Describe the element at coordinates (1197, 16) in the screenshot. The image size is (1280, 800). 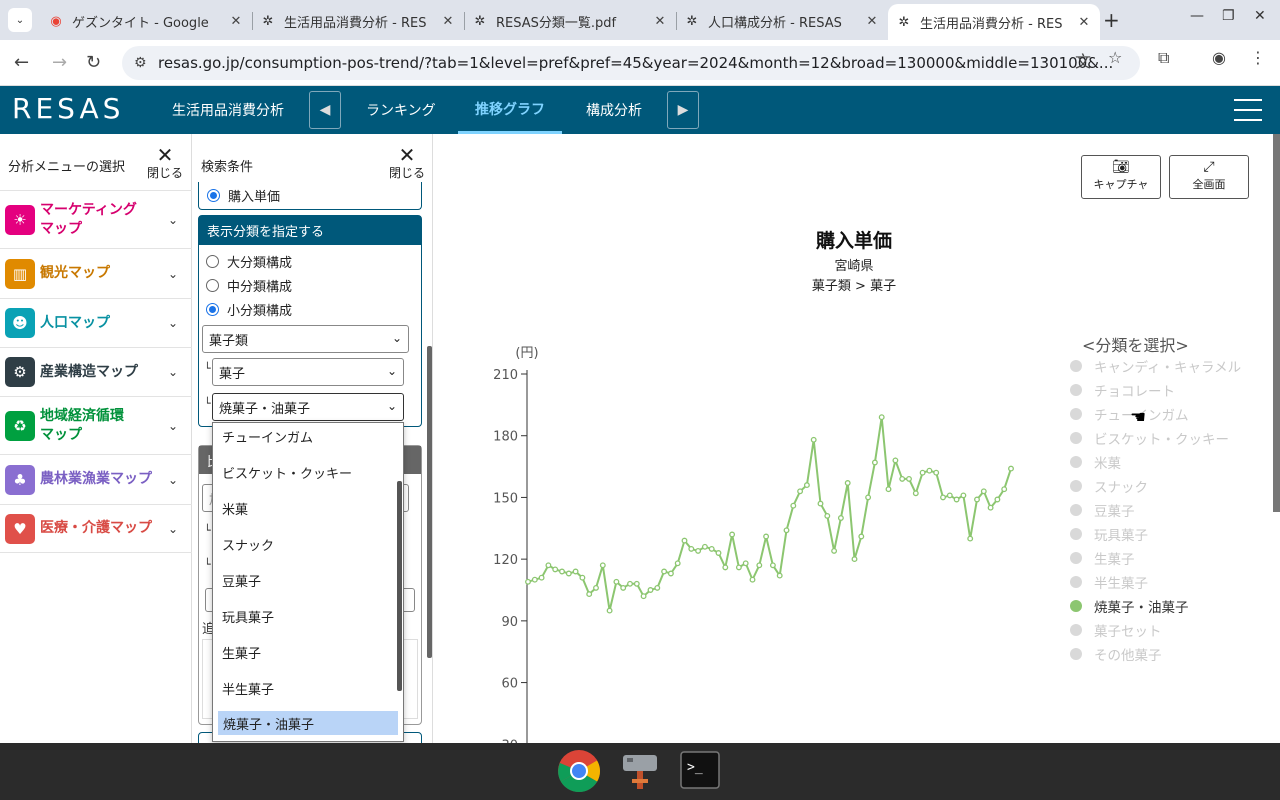
I see `minimize-icon: —` at that location.